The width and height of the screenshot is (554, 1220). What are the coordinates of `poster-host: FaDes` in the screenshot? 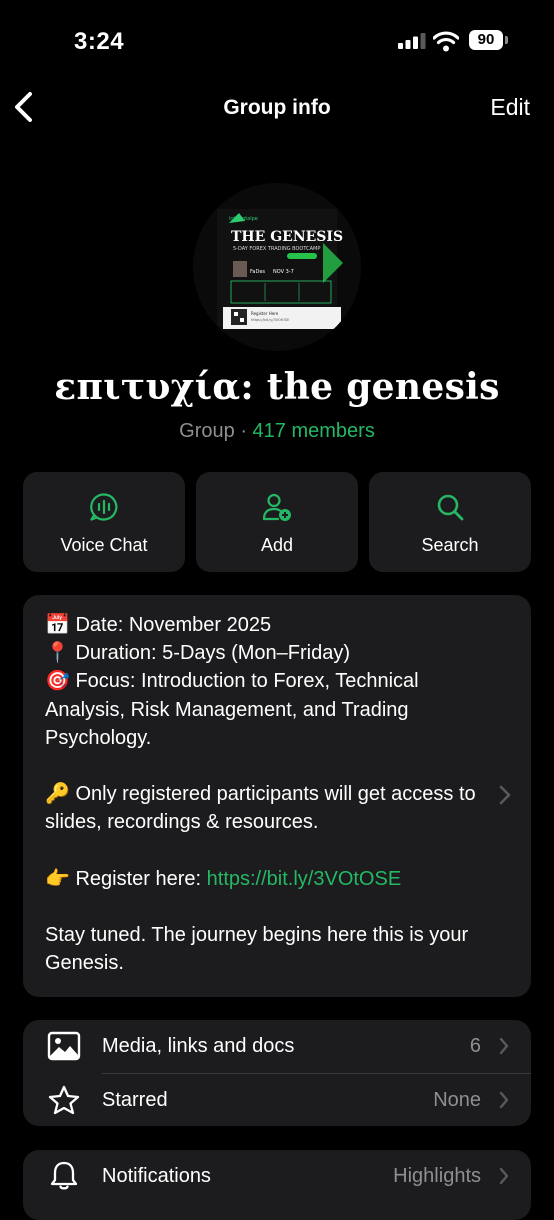 It's located at (257, 272).